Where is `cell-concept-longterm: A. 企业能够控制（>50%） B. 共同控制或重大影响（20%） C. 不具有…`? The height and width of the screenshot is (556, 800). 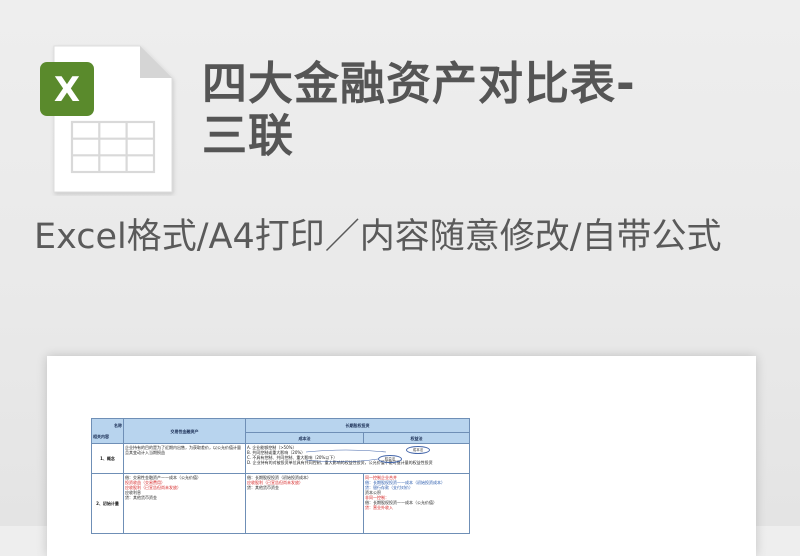 cell-concept-longterm: A. 企业能够控制（>50%） B. 共同控制或重大影响（20%） C. 不具有… is located at coordinates (357, 458).